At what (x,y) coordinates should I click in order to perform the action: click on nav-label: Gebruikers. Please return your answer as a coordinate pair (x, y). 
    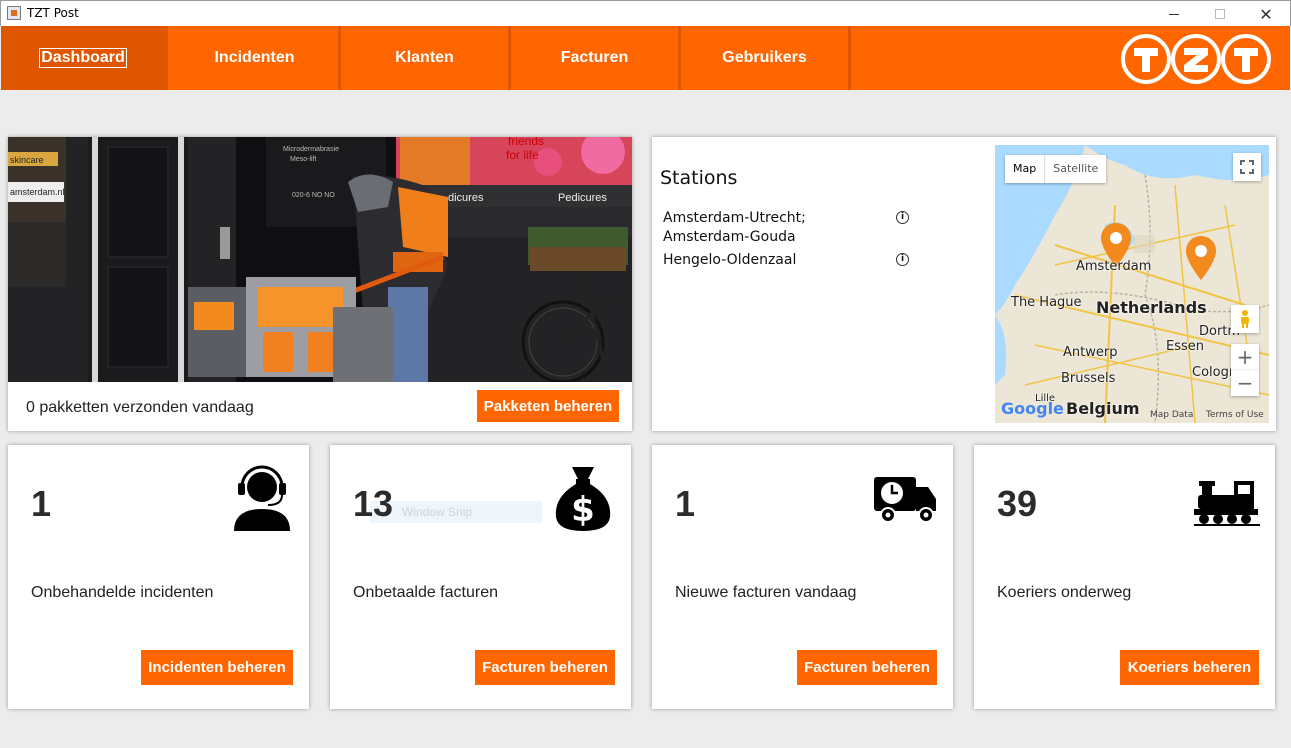
    Looking at the image, I should click on (764, 57).